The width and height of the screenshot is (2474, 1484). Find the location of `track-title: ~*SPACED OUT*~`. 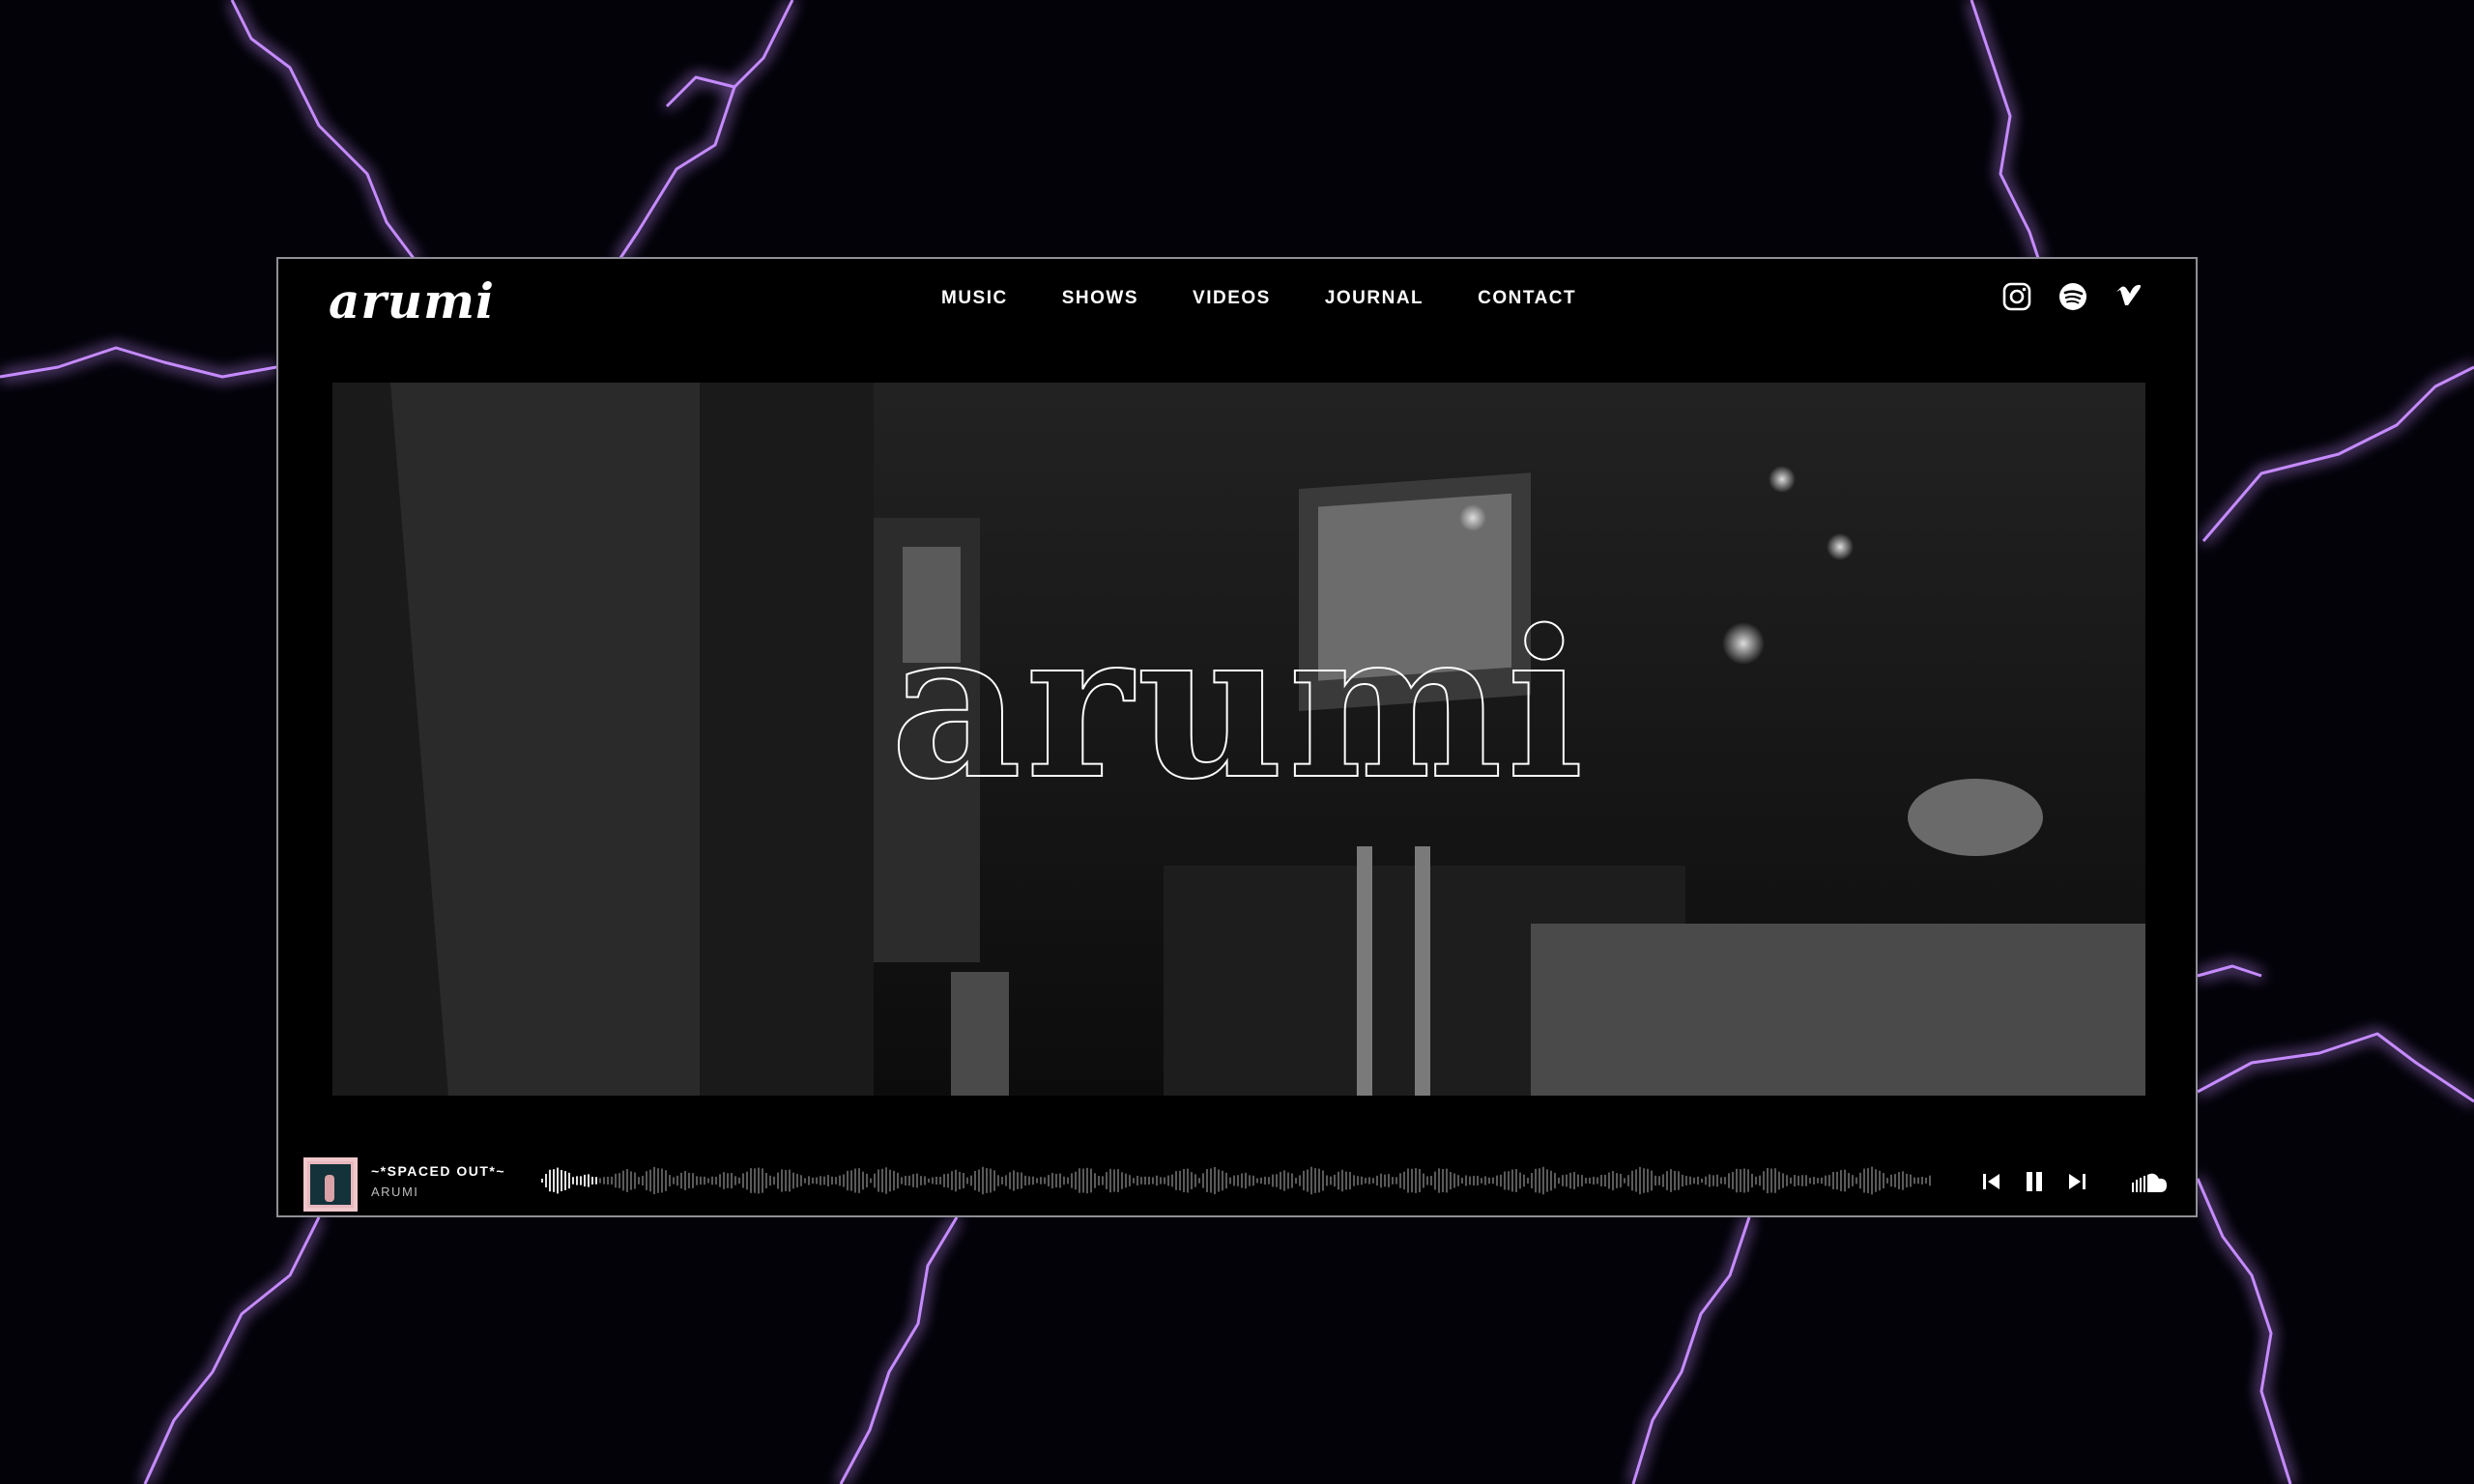

track-title: ~*SPACED OUT*~ is located at coordinates (438, 1171).